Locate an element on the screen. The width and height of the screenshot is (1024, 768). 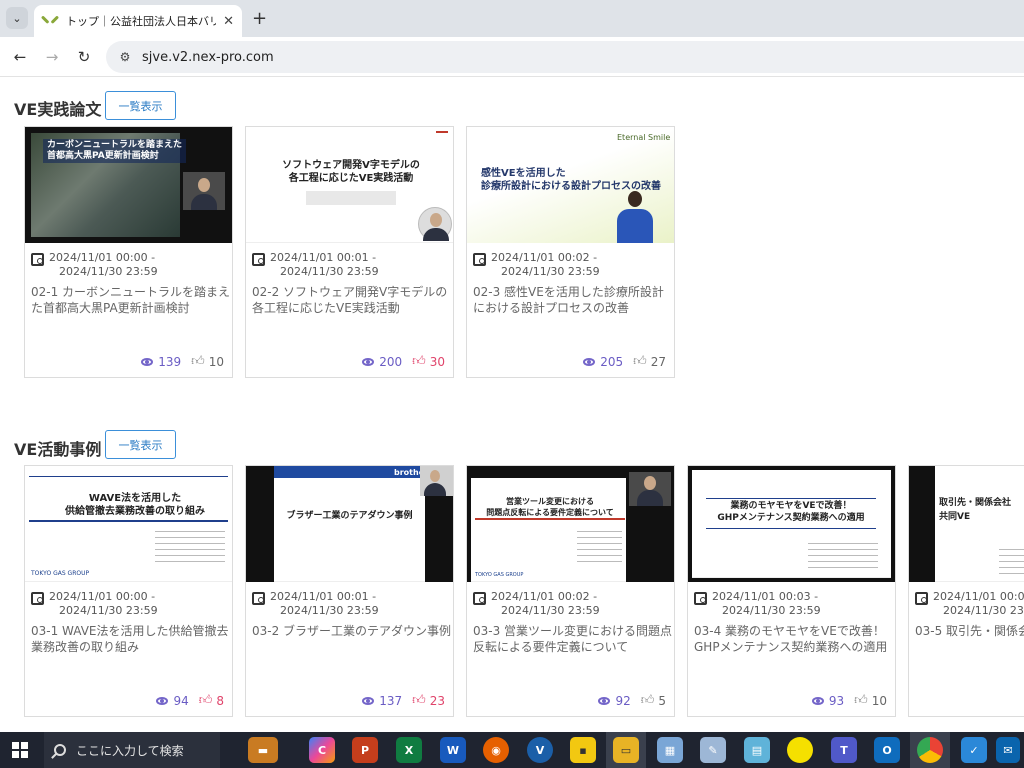
card-title: 03-2 ブラザー工業のテアダウン事例 is located at coordinates (352, 631).